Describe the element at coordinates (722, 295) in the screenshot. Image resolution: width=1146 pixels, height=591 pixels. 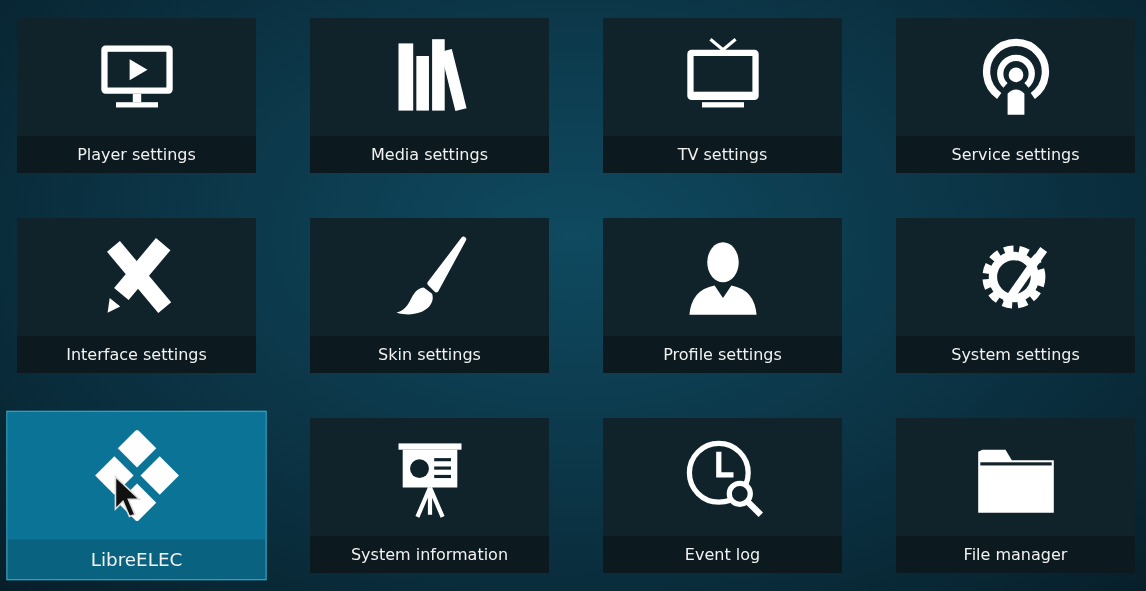
I see `settings-tile: Profile settings` at that location.